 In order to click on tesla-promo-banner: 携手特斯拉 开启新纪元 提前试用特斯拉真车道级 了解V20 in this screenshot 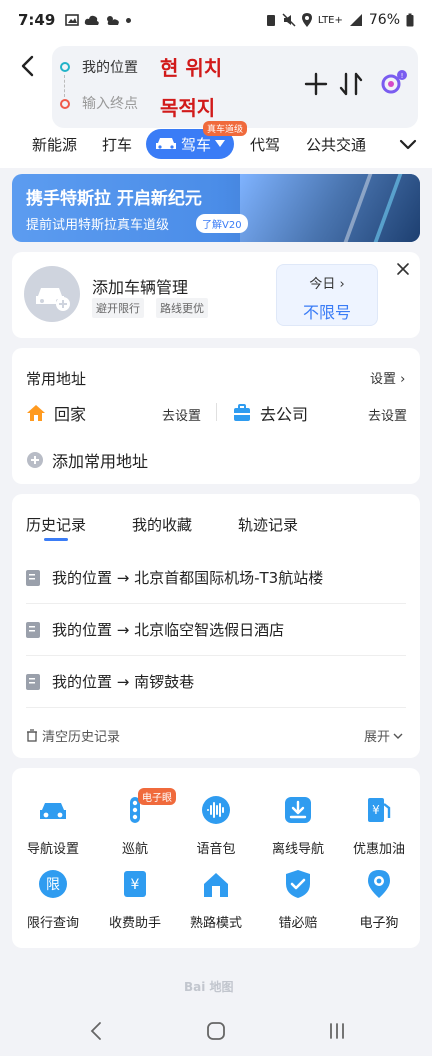, I will do `click(216, 208)`.